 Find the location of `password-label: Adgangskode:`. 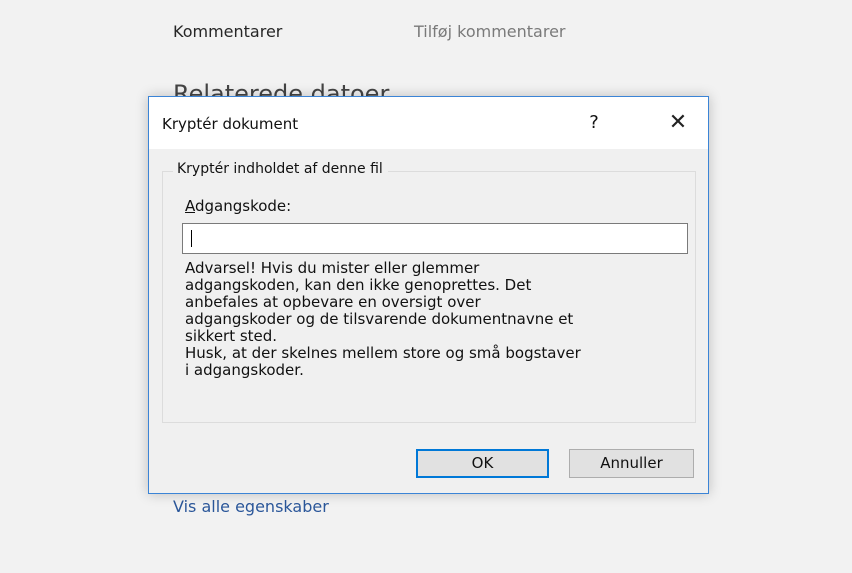

password-label: Adgangskode: is located at coordinates (238, 206).